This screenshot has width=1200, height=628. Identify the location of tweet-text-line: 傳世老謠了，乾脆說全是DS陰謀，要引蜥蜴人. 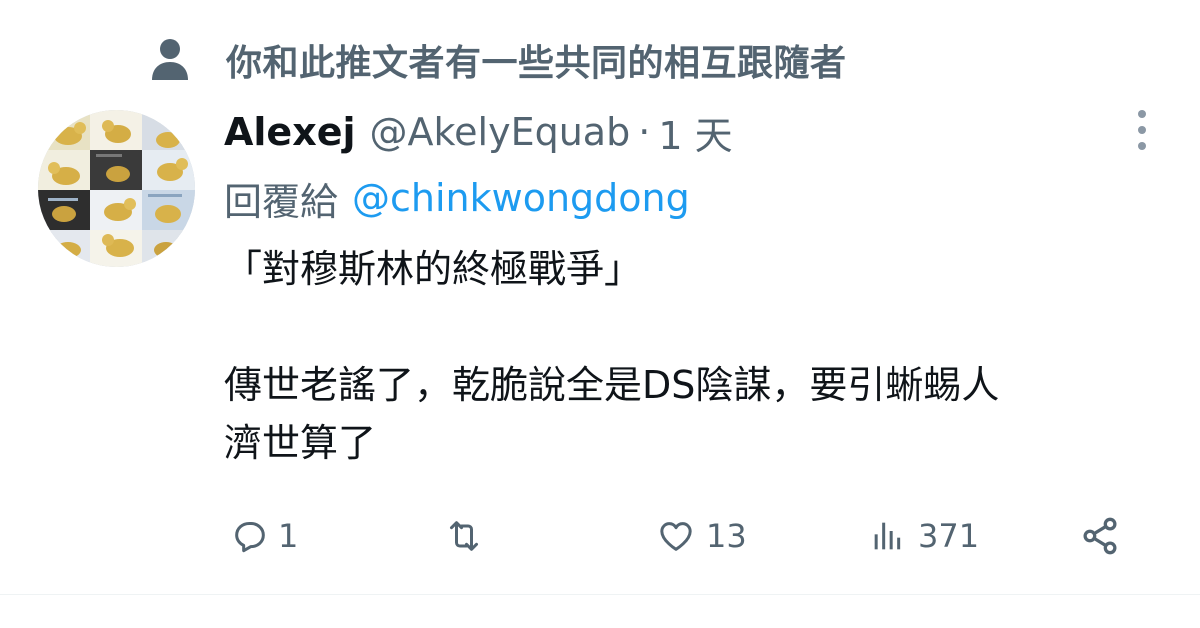
(612, 385).